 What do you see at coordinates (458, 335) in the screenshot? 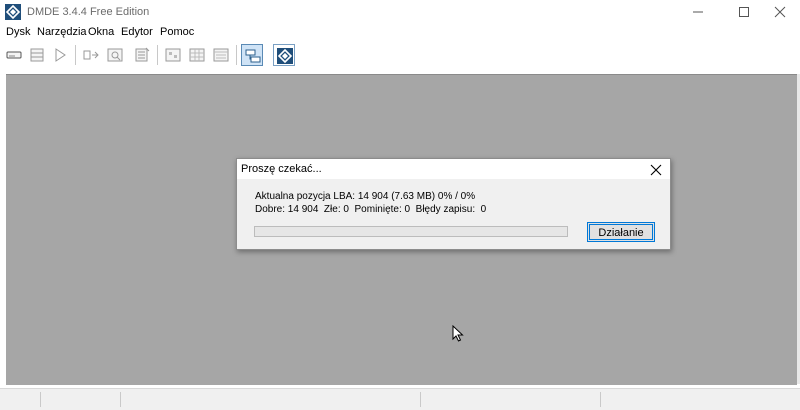
I see `mouse-cursor-icon` at bounding box center [458, 335].